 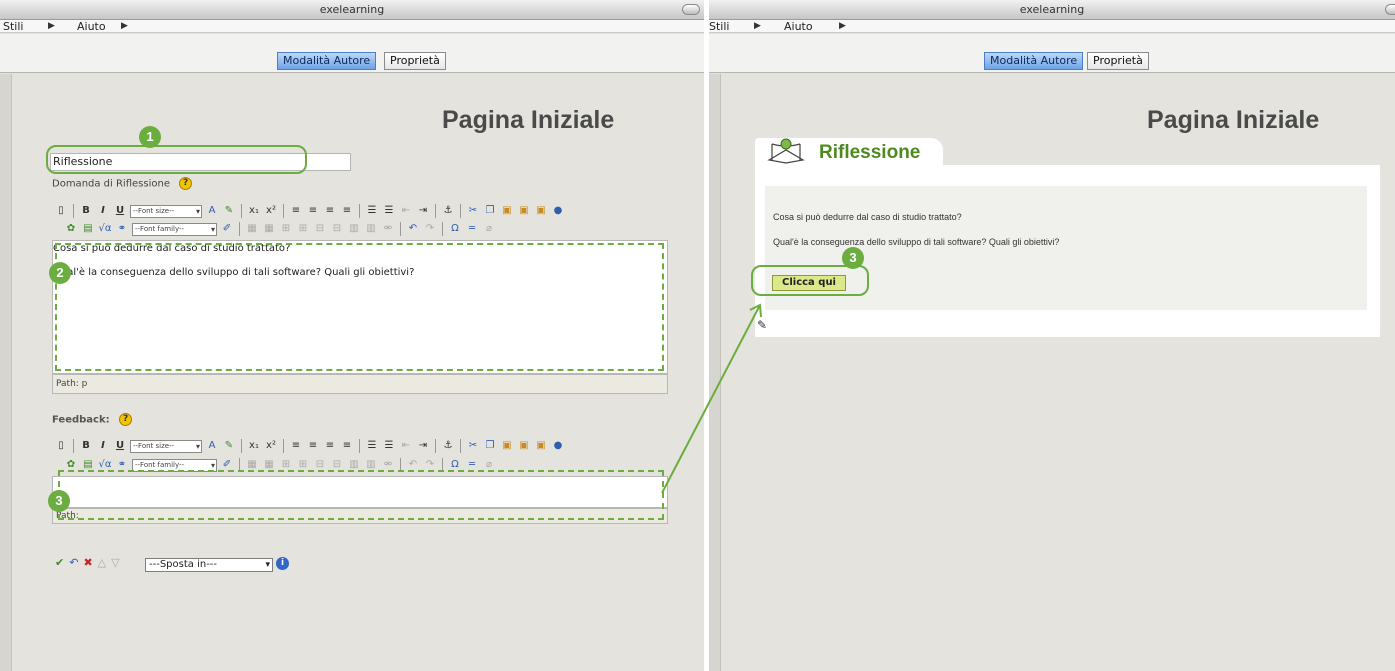 I want to click on nbsp-icon: ═, so click(x=472, y=229).